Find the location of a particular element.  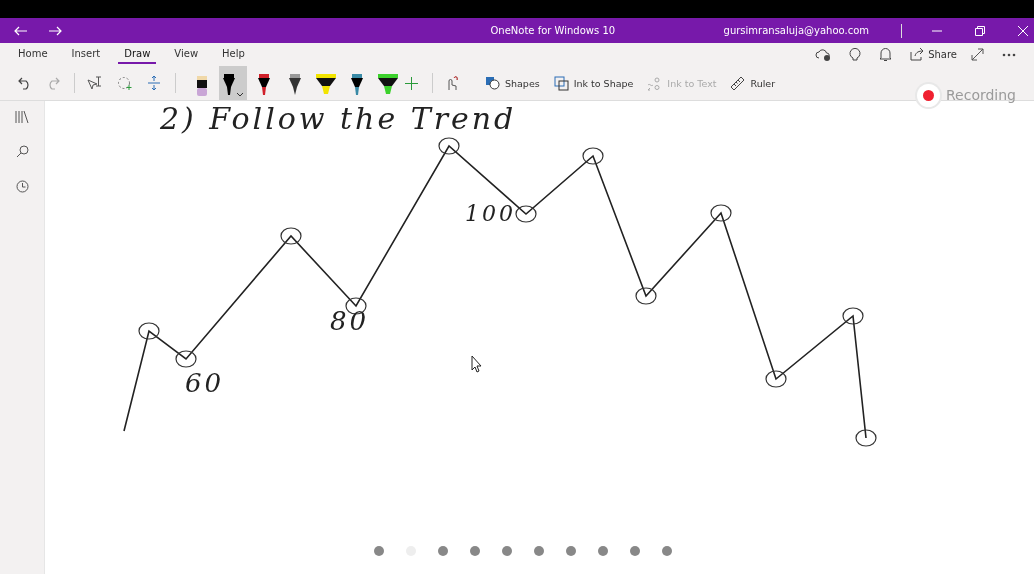

pen-button is located at coordinates (233, 83).